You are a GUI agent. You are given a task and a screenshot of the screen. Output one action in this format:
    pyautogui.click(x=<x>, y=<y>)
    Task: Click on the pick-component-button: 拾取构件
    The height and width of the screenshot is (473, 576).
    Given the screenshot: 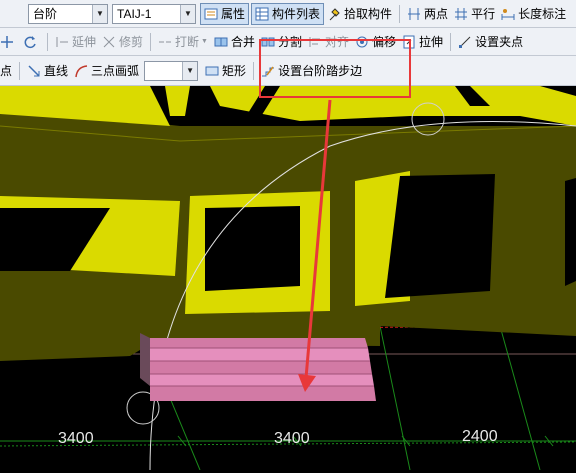 What is the action you would take?
    pyautogui.click(x=359, y=14)
    